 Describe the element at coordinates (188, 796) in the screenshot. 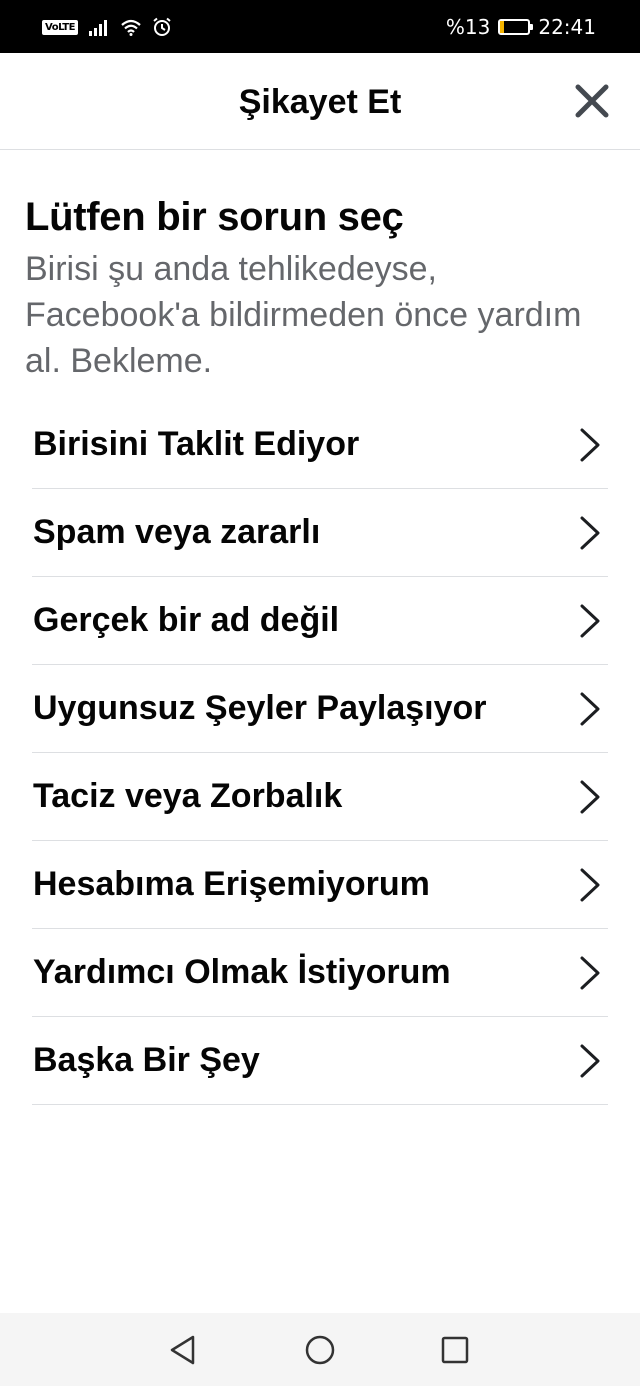

I see `option-label: Taciz veya Zorbalık` at that location.